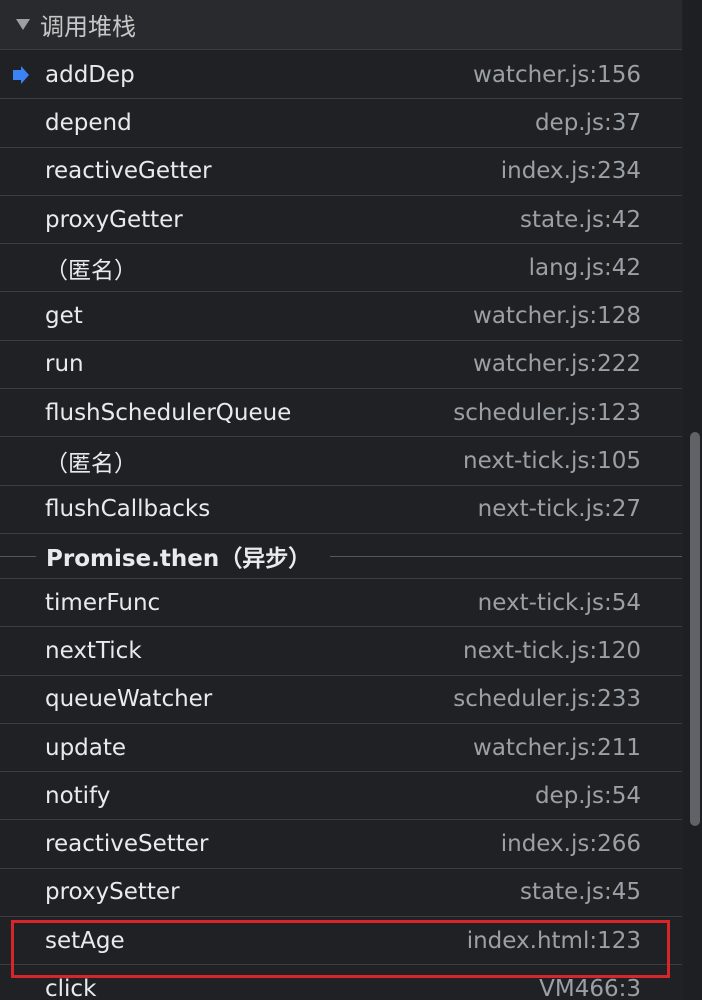  Describe the element at coordinates (695, 629) in the screenshot. I see `scrollbar-thumb` at that location.